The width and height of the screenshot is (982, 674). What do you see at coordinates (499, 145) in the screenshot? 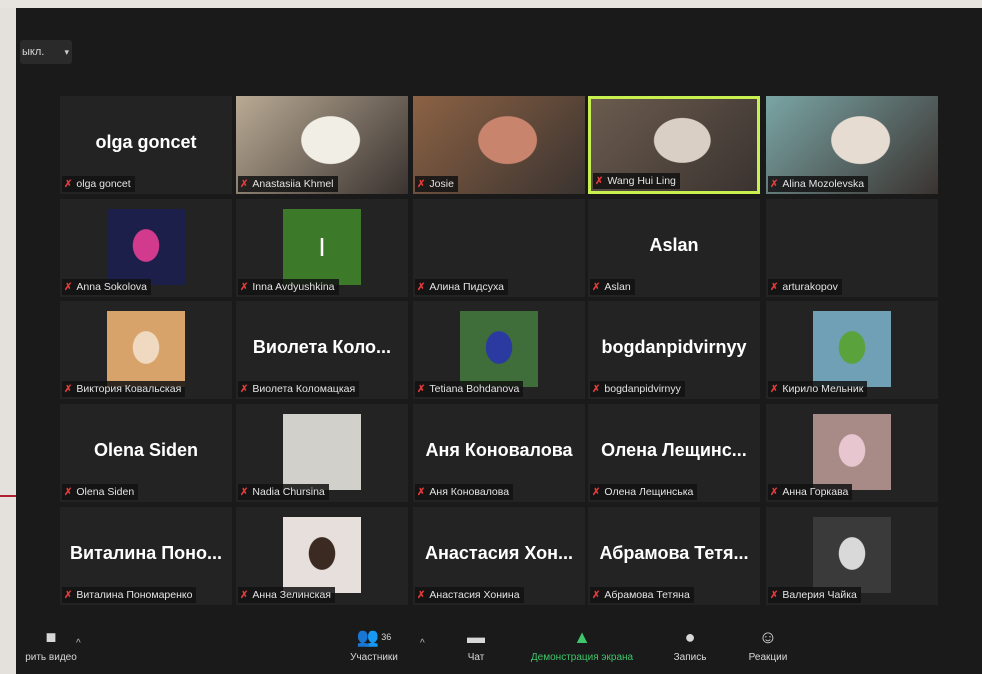
I see `participant-tile: ✗ Josie` at bounding box center [499, 145].